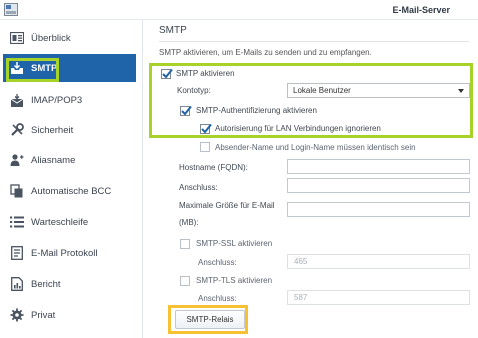  Describe the element at coordinates (301, 297) in the screenshot. I see `tls-port-value: 587` at that location.